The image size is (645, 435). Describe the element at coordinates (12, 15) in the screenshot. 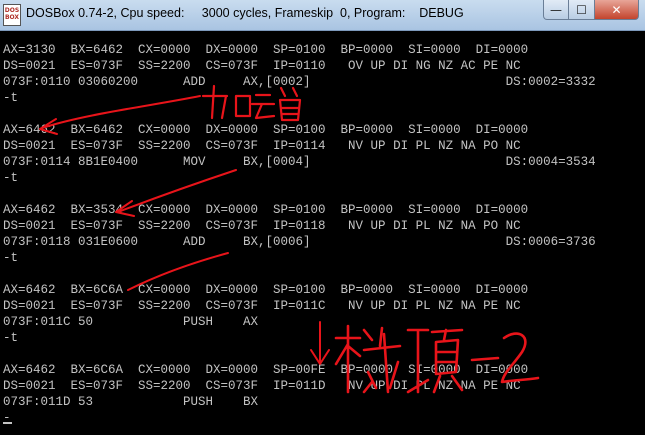

I see `dosbox-app-icon: DOS BOX` at that location.